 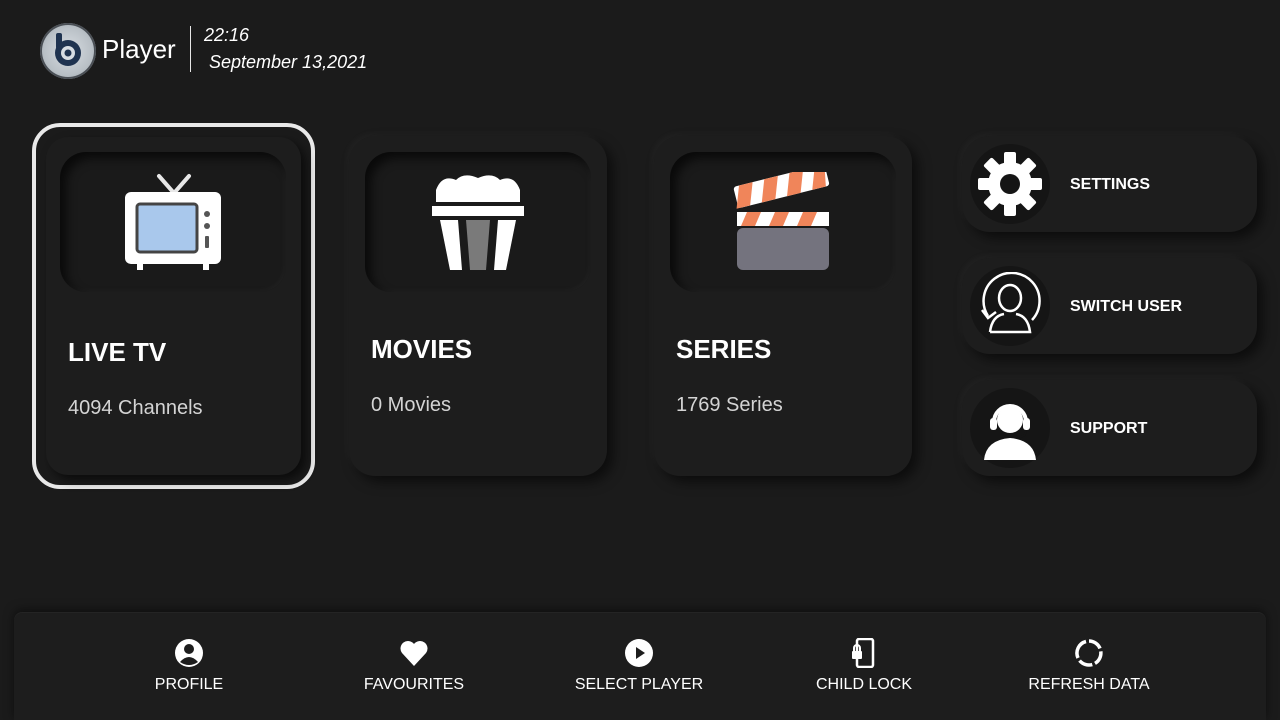 I want to click on switch-user-button: SWITCH USER, so click(x=1109, y=306).